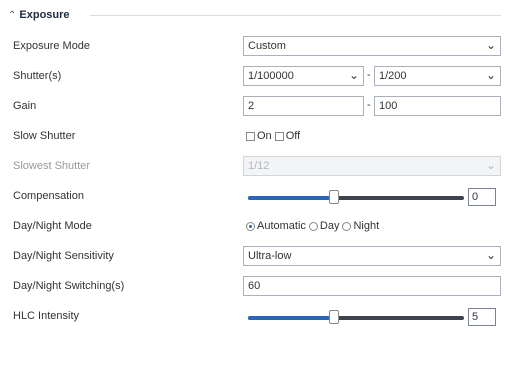 The height and width of the screenshot is (382, 507). I want to click on hlc-intensity-row: HLC Intensity 5, so click(253, 317).